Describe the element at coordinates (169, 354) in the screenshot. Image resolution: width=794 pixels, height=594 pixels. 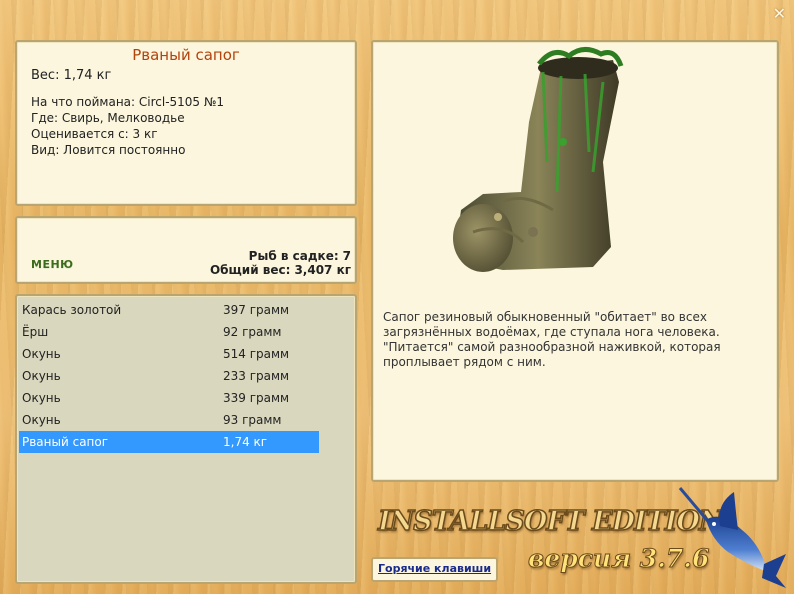
I see `list-item: Окунь 514 грамм` at that location.